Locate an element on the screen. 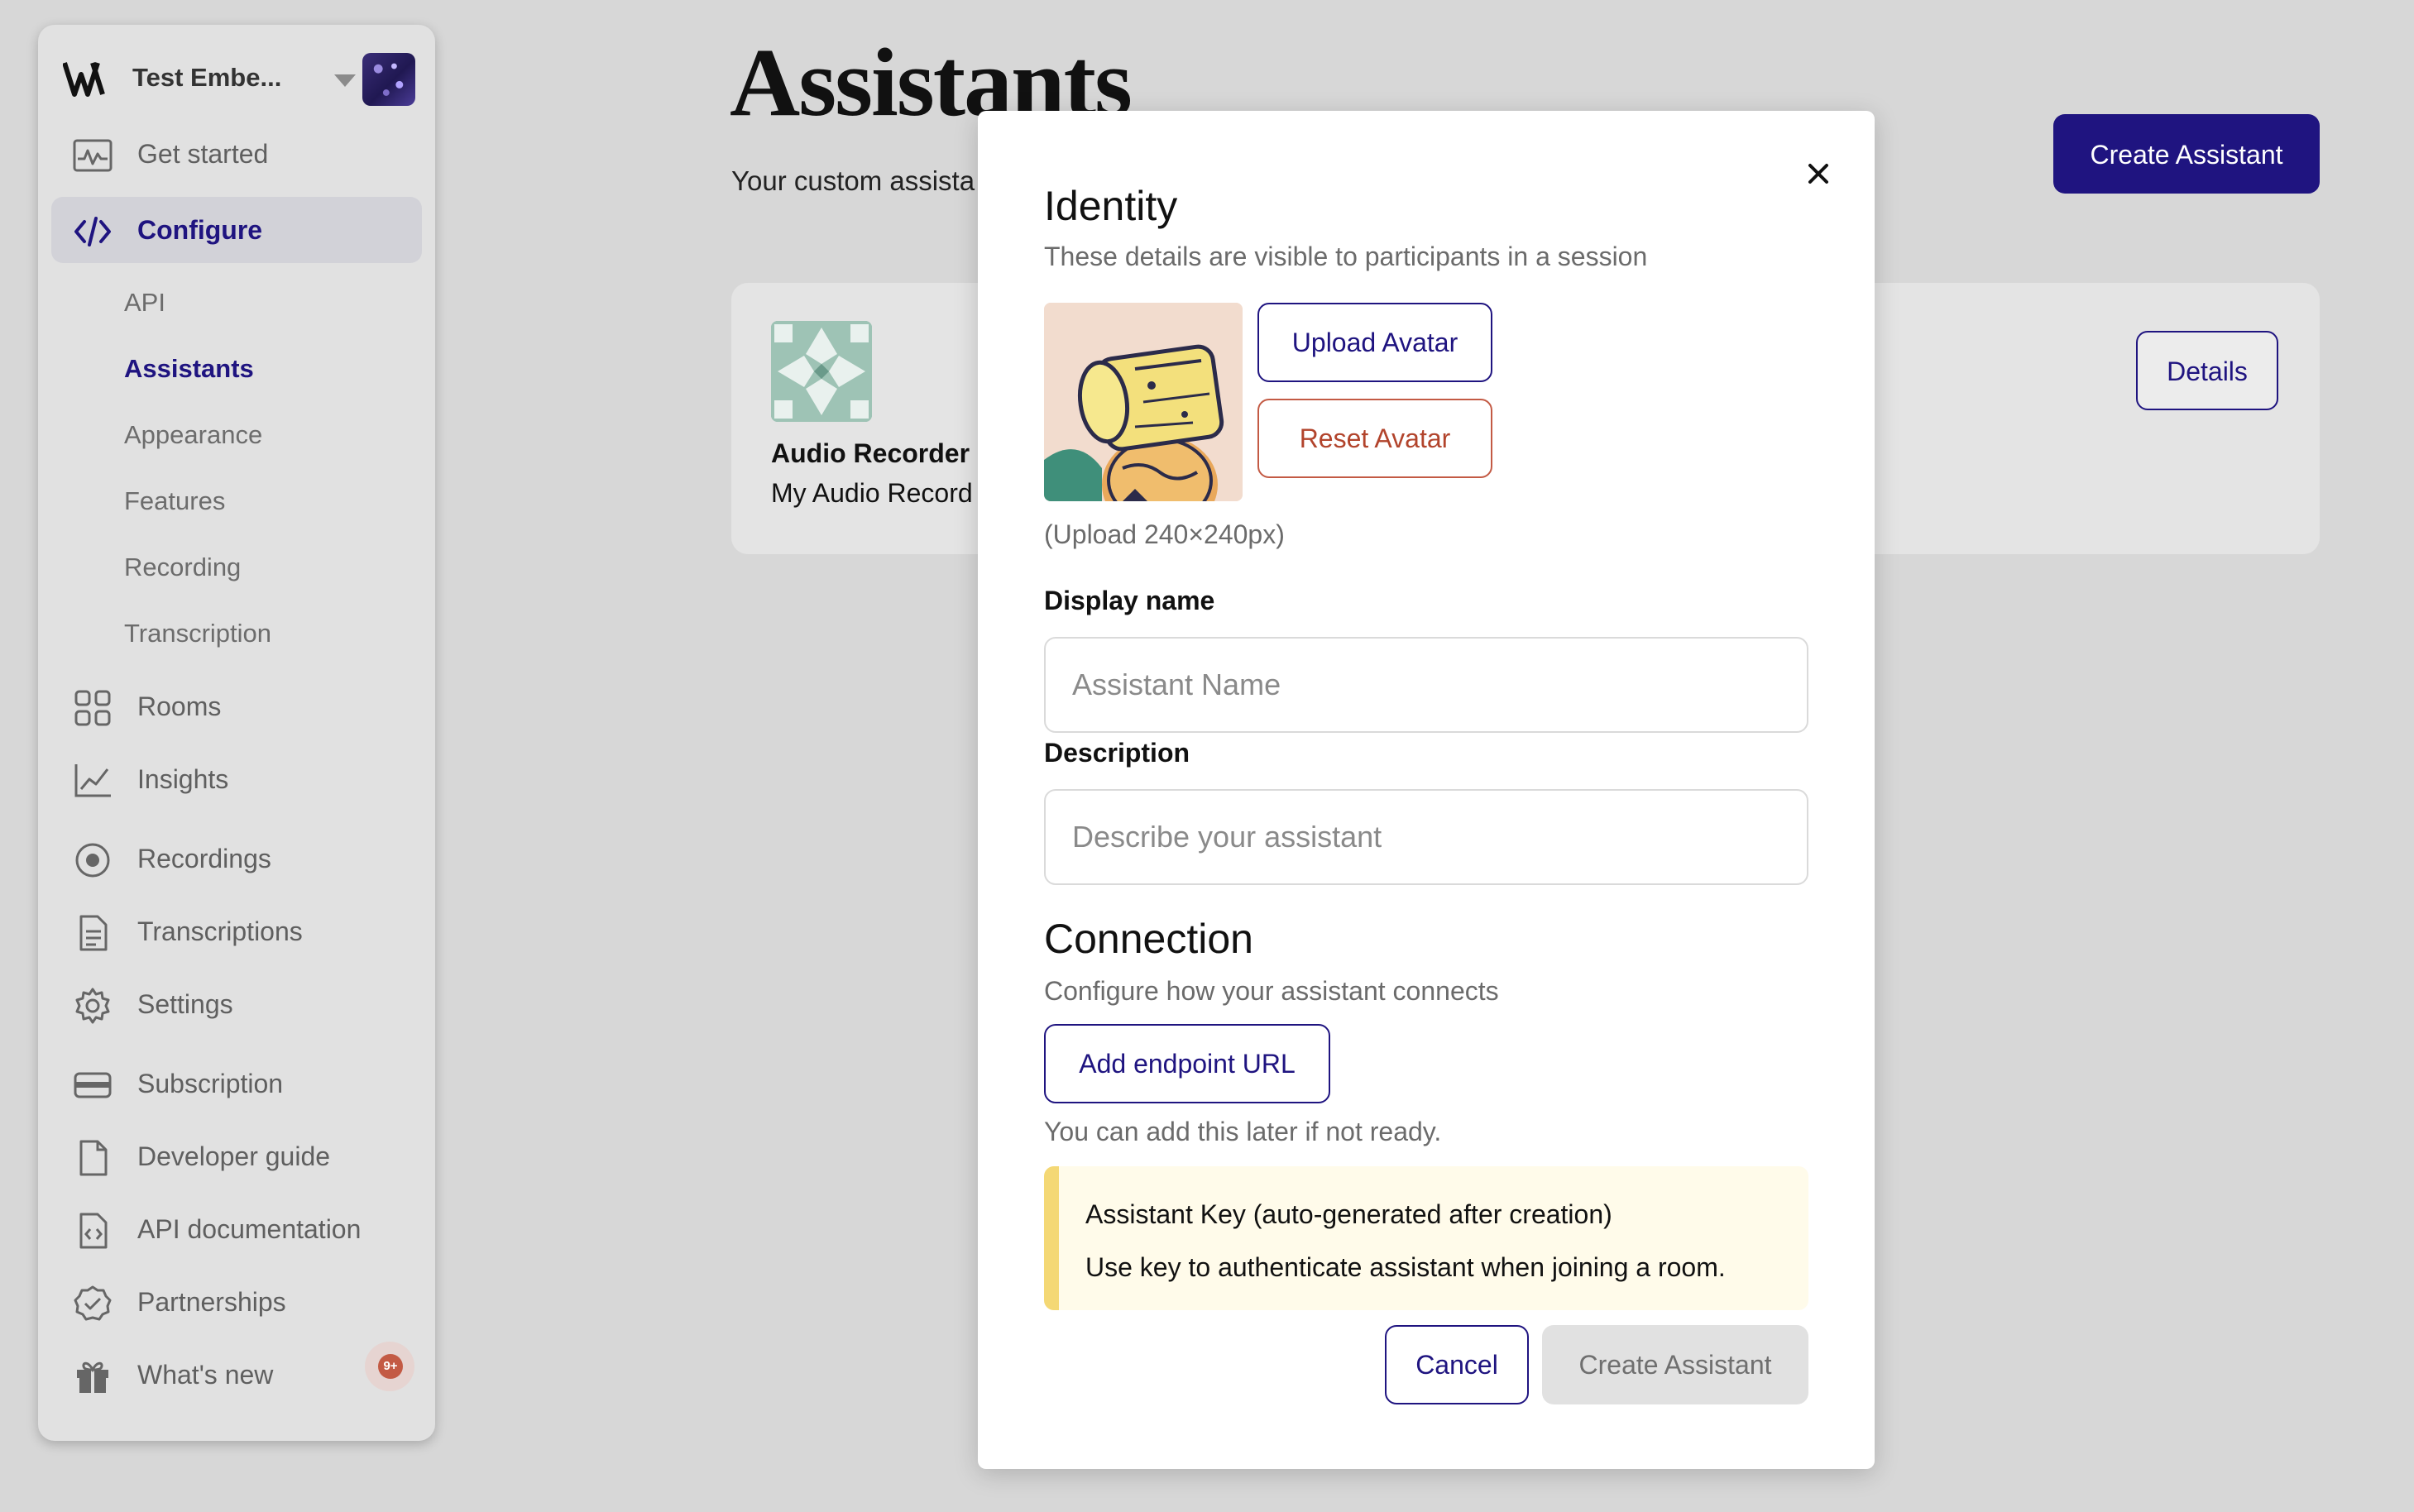 This screenshot has height=1512, width=2414. assistant-name: Audio Recorder is located at coordinates (870, 453).